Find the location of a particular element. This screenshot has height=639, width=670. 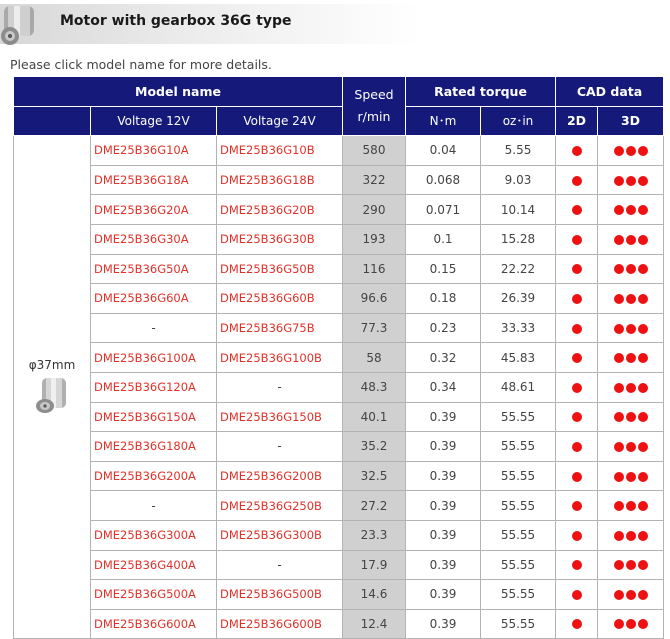

model-link-24v: DME25B36G30B is located at coordinates (279, 239).